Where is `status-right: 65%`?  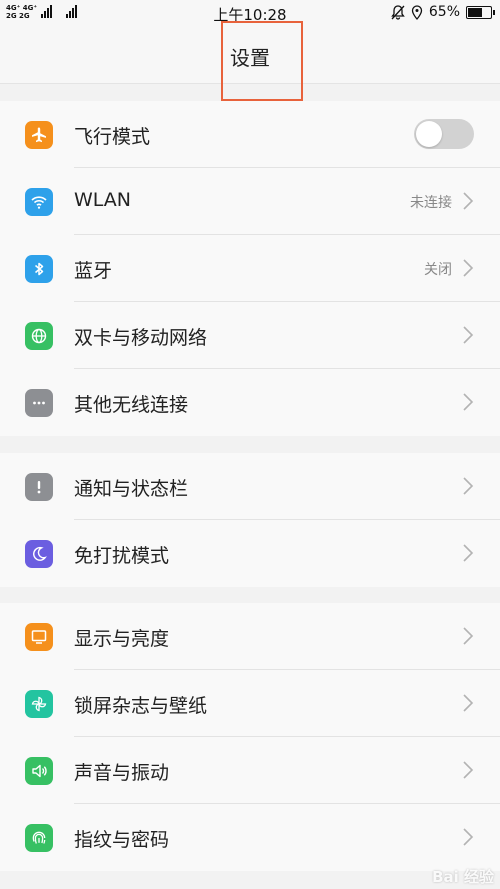 status-right: 65% is located at coordinates (443, 12).